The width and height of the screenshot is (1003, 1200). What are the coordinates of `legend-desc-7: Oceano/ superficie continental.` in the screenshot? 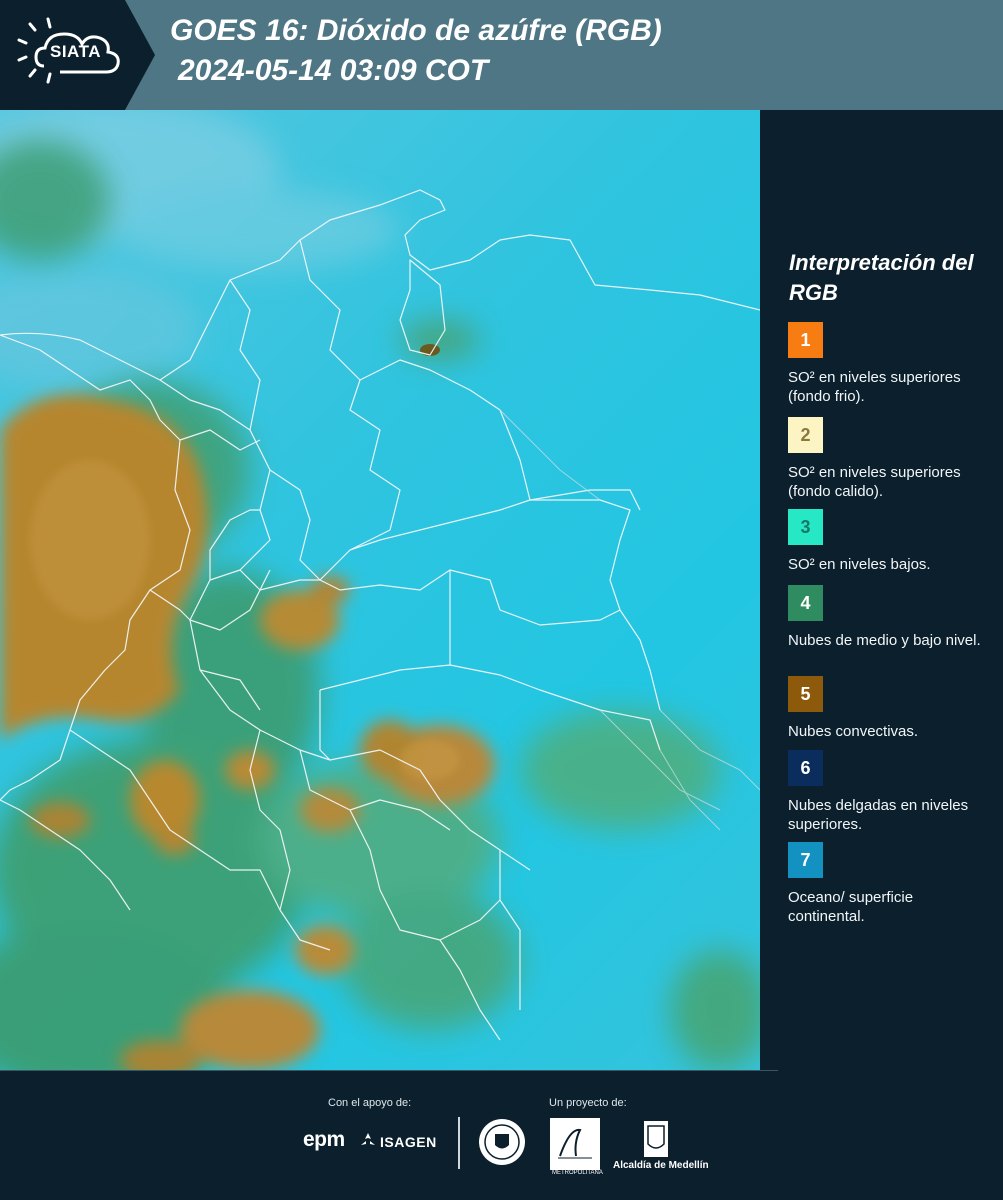 It's located at (851, 907).